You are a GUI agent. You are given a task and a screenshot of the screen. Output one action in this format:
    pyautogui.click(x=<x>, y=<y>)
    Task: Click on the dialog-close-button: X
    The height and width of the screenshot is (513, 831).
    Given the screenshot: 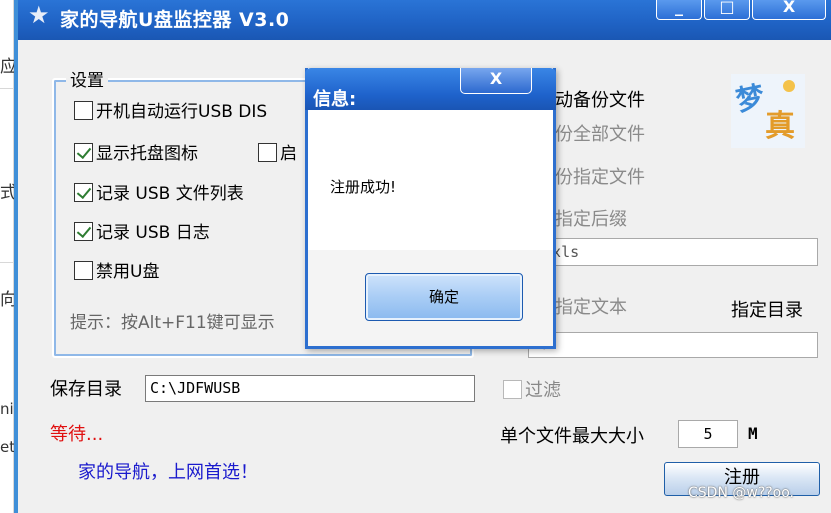 What is the action you would take?
    pyautogui.click(x=496, y=81)
    